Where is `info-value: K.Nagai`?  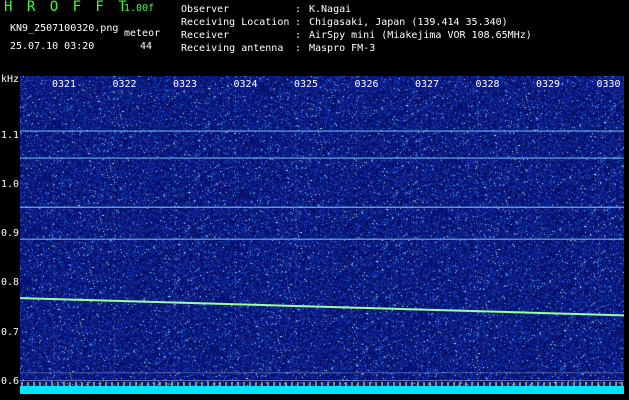 info-value: K.Nagai is located at coordinates (330, 9).